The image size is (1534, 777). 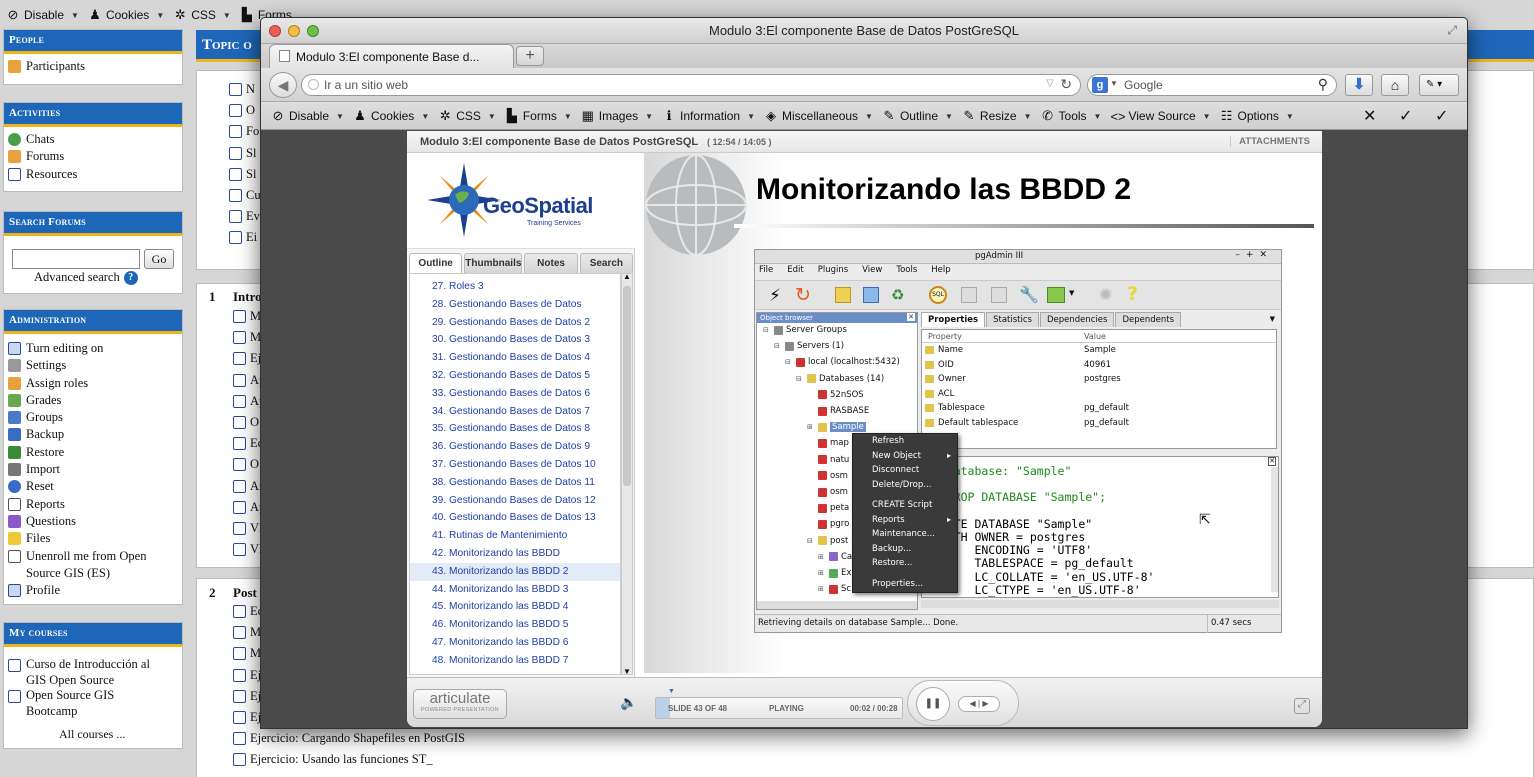 I want to click on tab-outline: Outline, so click(x=436, y=263).